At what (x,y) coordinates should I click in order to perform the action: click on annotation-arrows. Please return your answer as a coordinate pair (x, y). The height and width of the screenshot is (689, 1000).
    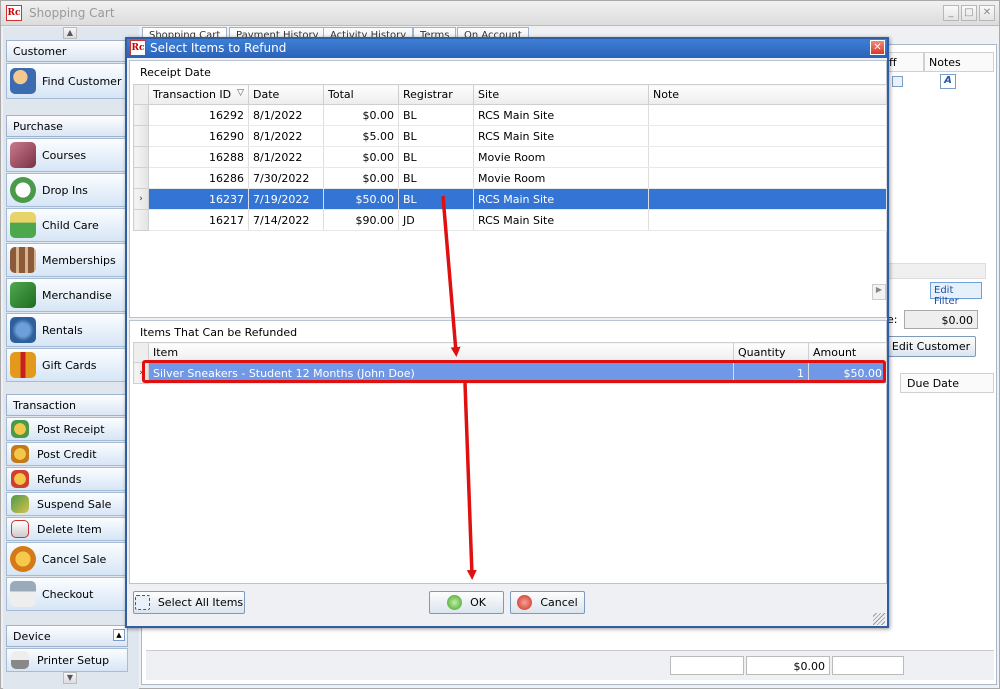
    Looking at the image, I should click on (459, 387).